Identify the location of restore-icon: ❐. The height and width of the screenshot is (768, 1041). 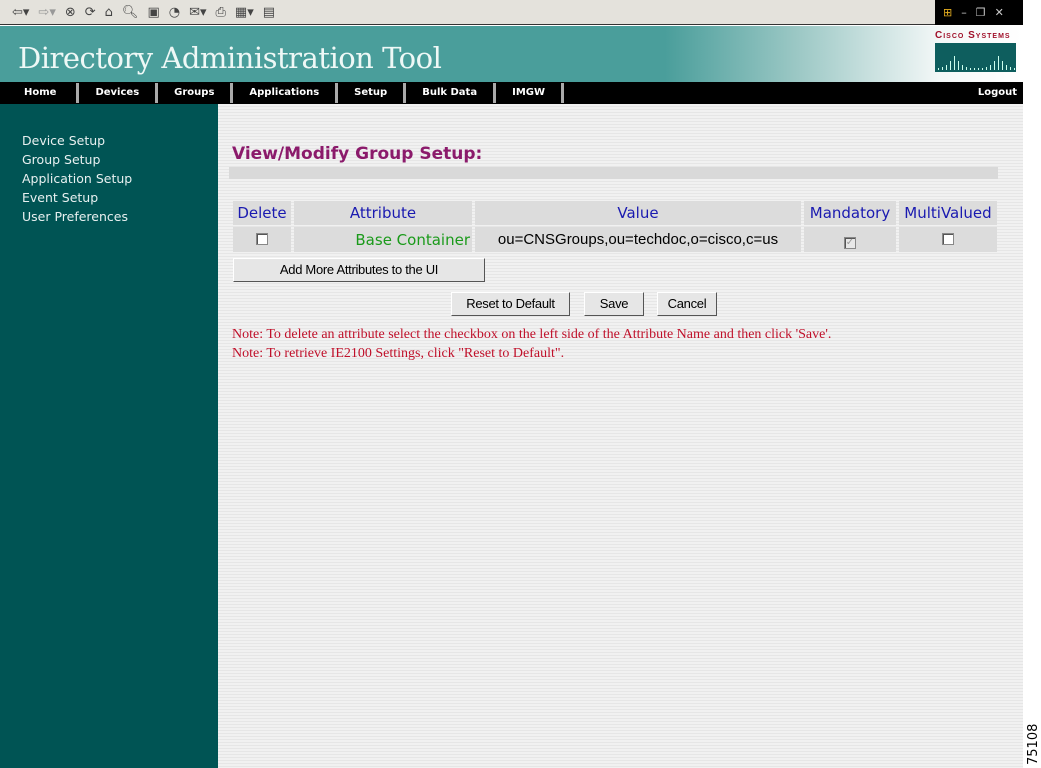
(981, 12).